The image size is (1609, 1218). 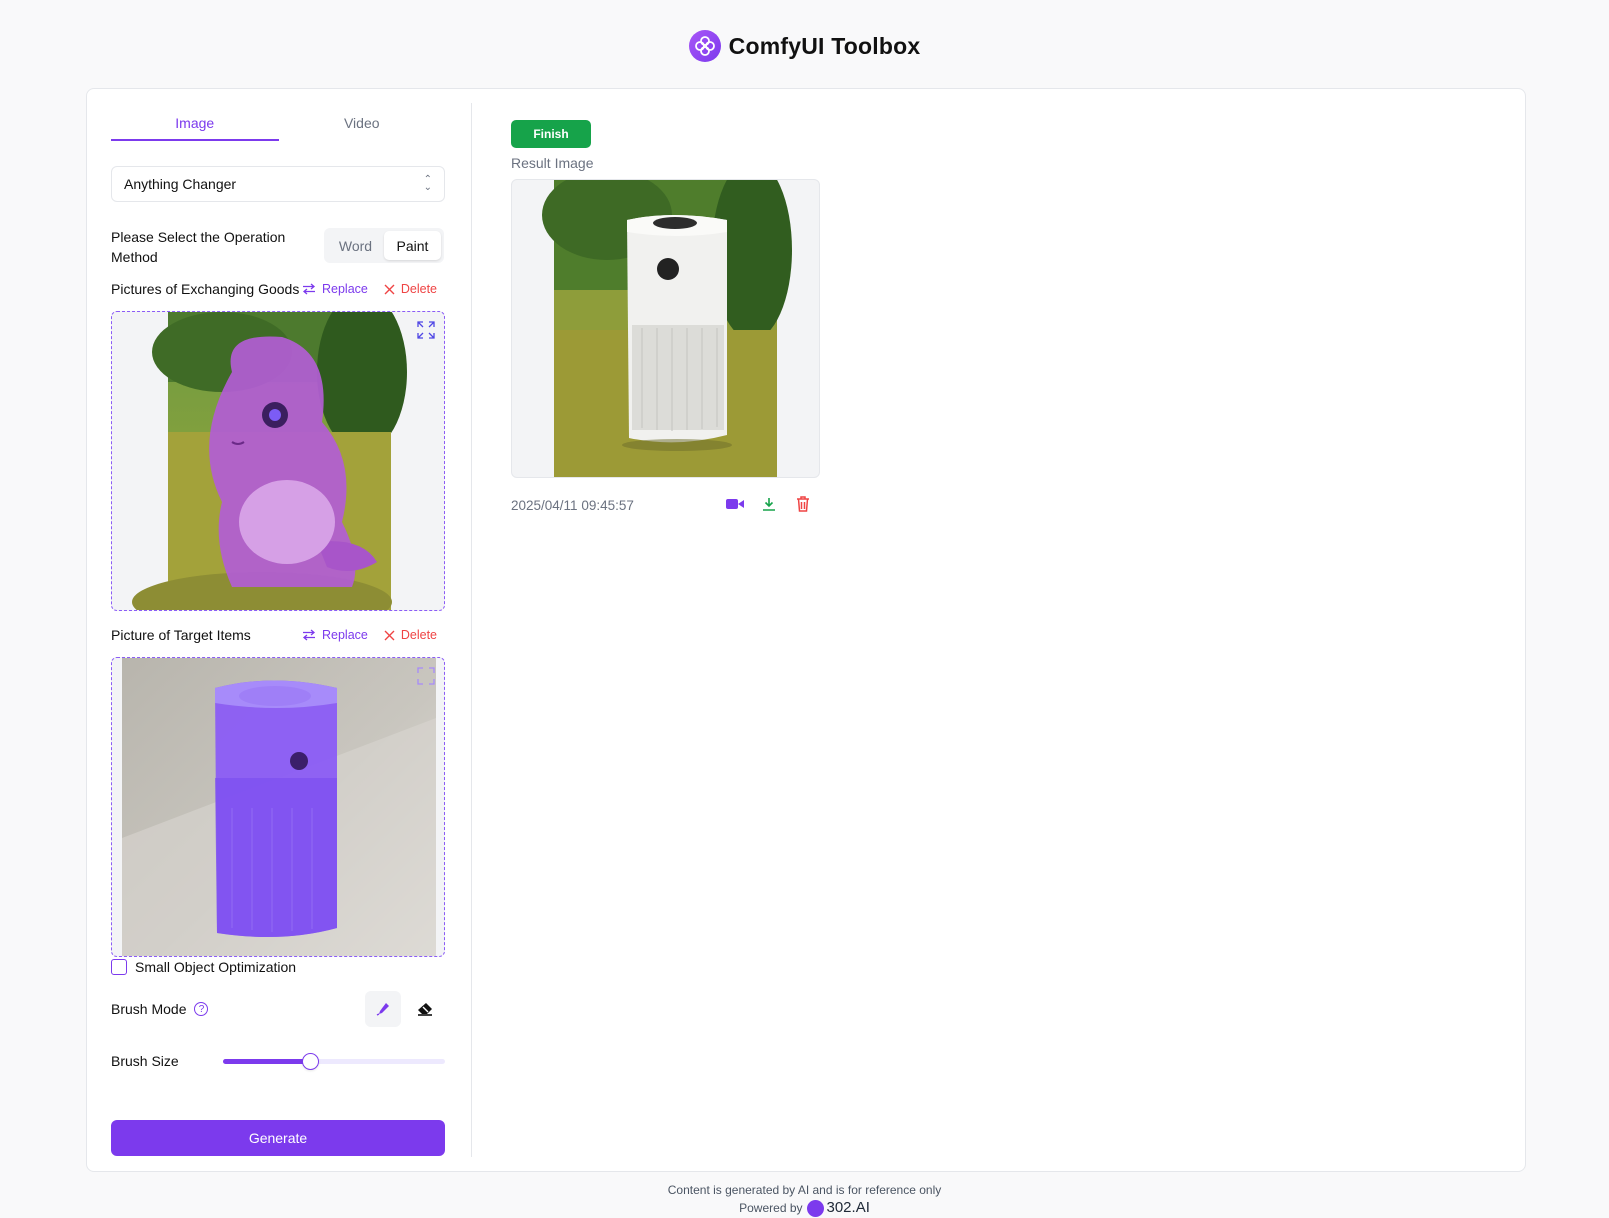 What do you see at coordinates (334, 1061) in the screenshot?
I see `brush-size-slider` at bounding box center [334, 1061].